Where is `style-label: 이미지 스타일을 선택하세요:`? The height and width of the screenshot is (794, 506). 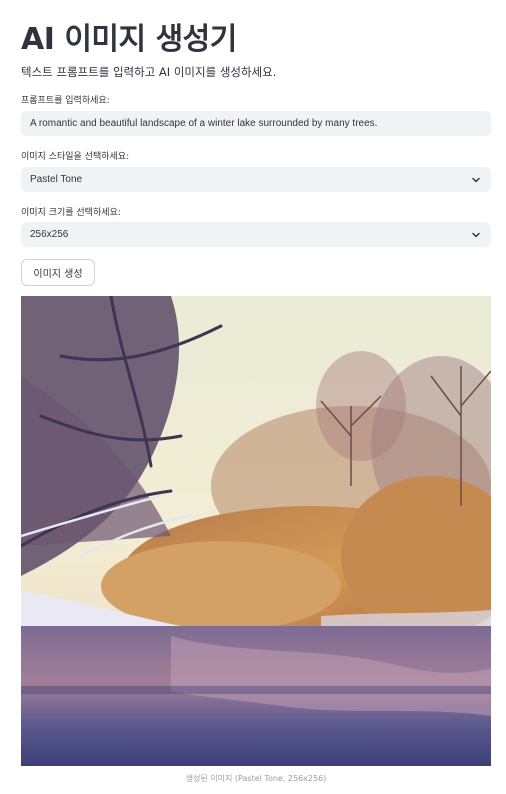
style-label: 이미지 스타일을 선택하세요: is located at coordinates (75, 157).